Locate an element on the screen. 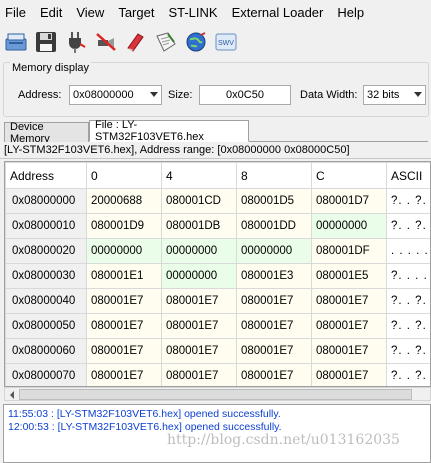 Image resolution: width=431 pixels, height=463 pixels. memory-cell: 080001D7 is located at coordinates (349, 201).